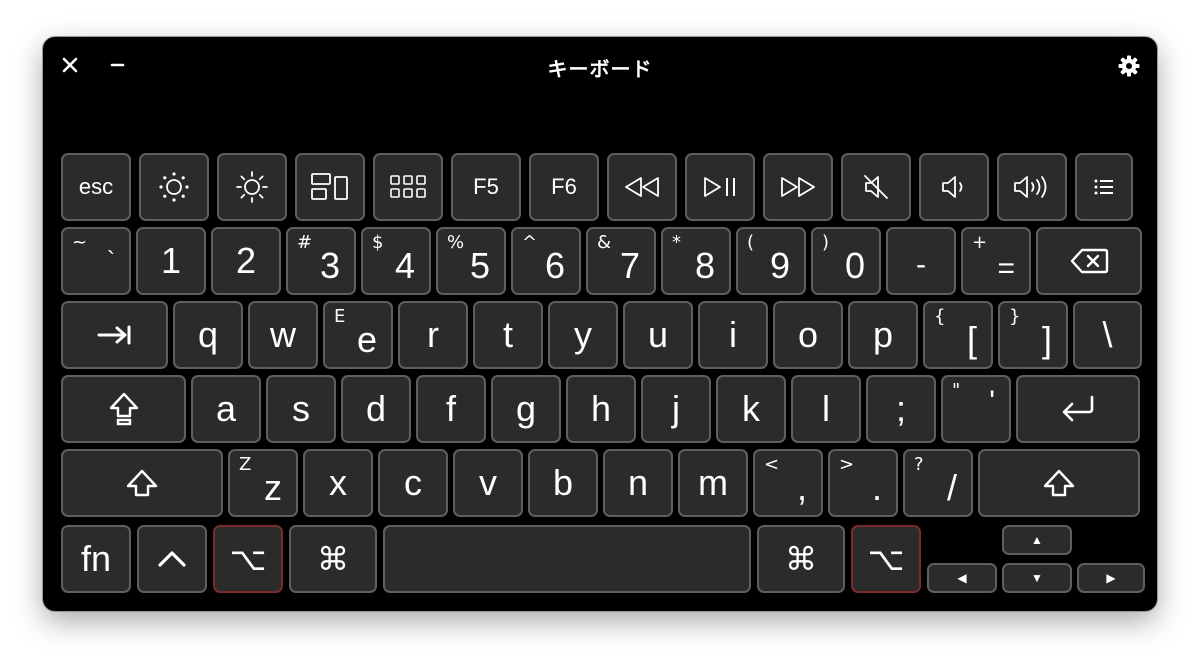 This screenshot has height=663, width=1200. What do you see at coordinates (567, 559) in the screenshot?
I see `key-space` at bounding box center [567, 559].